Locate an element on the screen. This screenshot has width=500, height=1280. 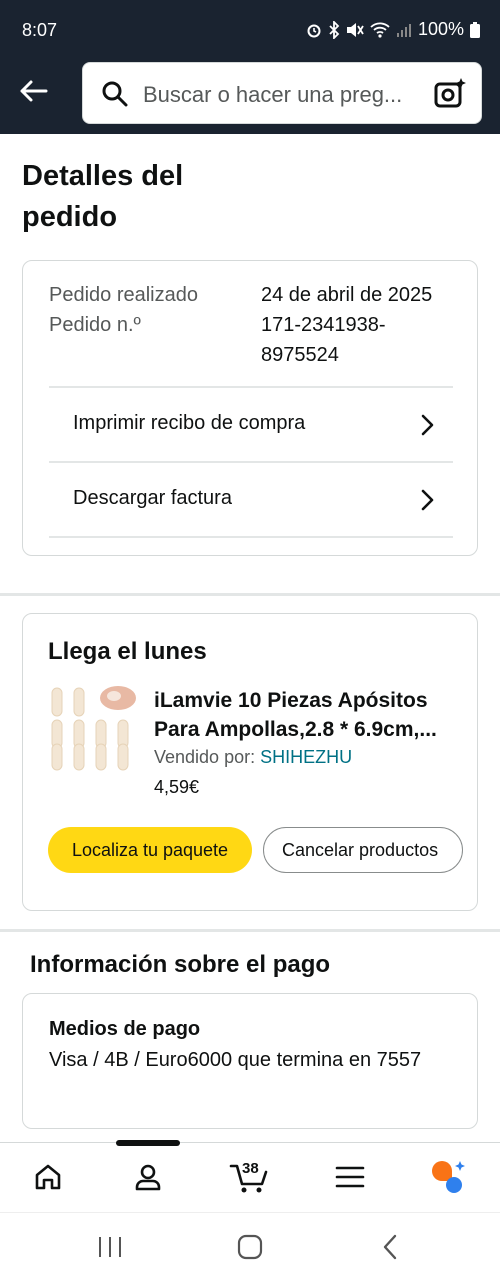
home-icon is located at coordinates (48, 1177).